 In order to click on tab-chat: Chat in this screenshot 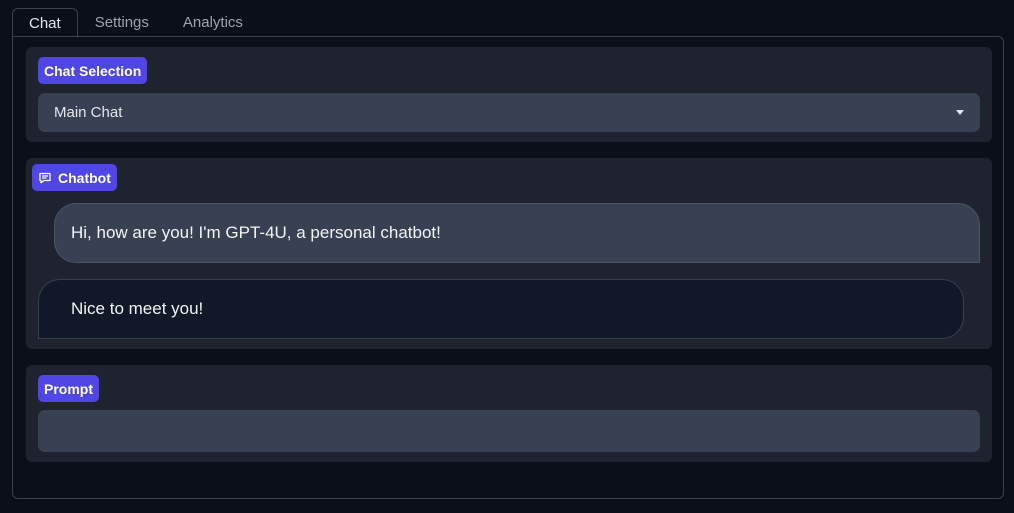, I will do `click(45, 23)`.